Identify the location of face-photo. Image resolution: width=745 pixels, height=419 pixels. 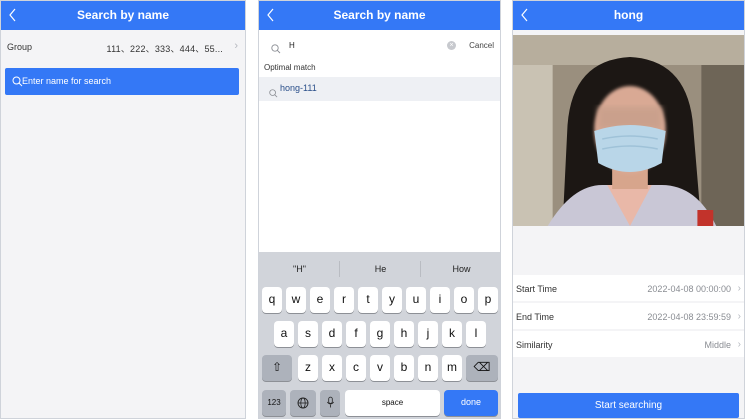
(628, 130).